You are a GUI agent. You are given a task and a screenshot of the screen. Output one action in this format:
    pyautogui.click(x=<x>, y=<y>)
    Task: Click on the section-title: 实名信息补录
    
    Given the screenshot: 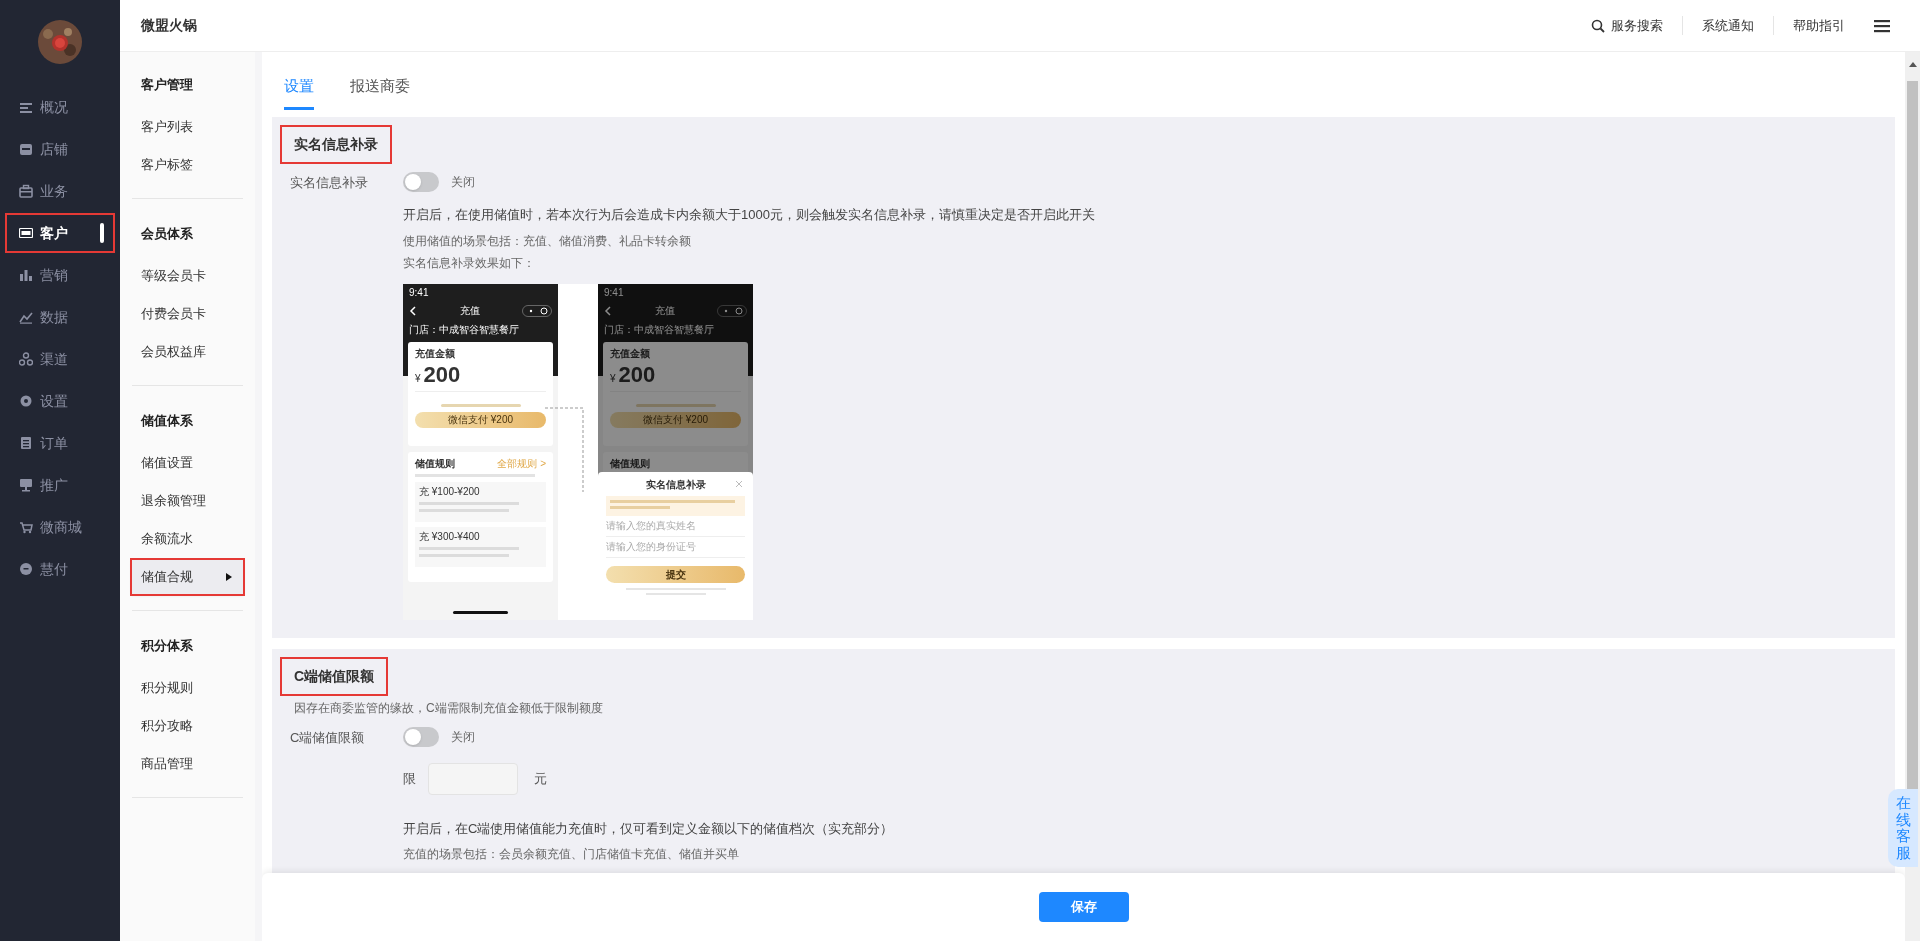 What is the action you would take?
    pyautogui.click(x=336, y=144)
    